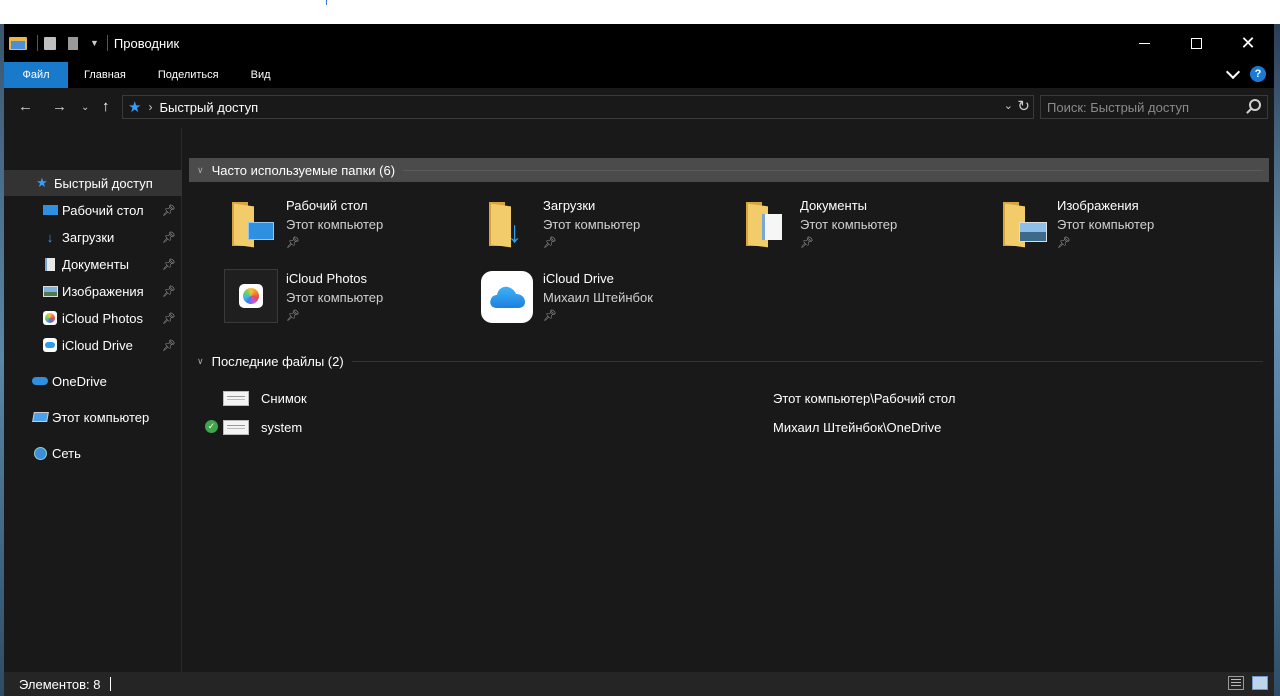  What do you see at coordinates (40, 453) in the screenshot?
I see `network-icon` at bounding box center [40, 453].